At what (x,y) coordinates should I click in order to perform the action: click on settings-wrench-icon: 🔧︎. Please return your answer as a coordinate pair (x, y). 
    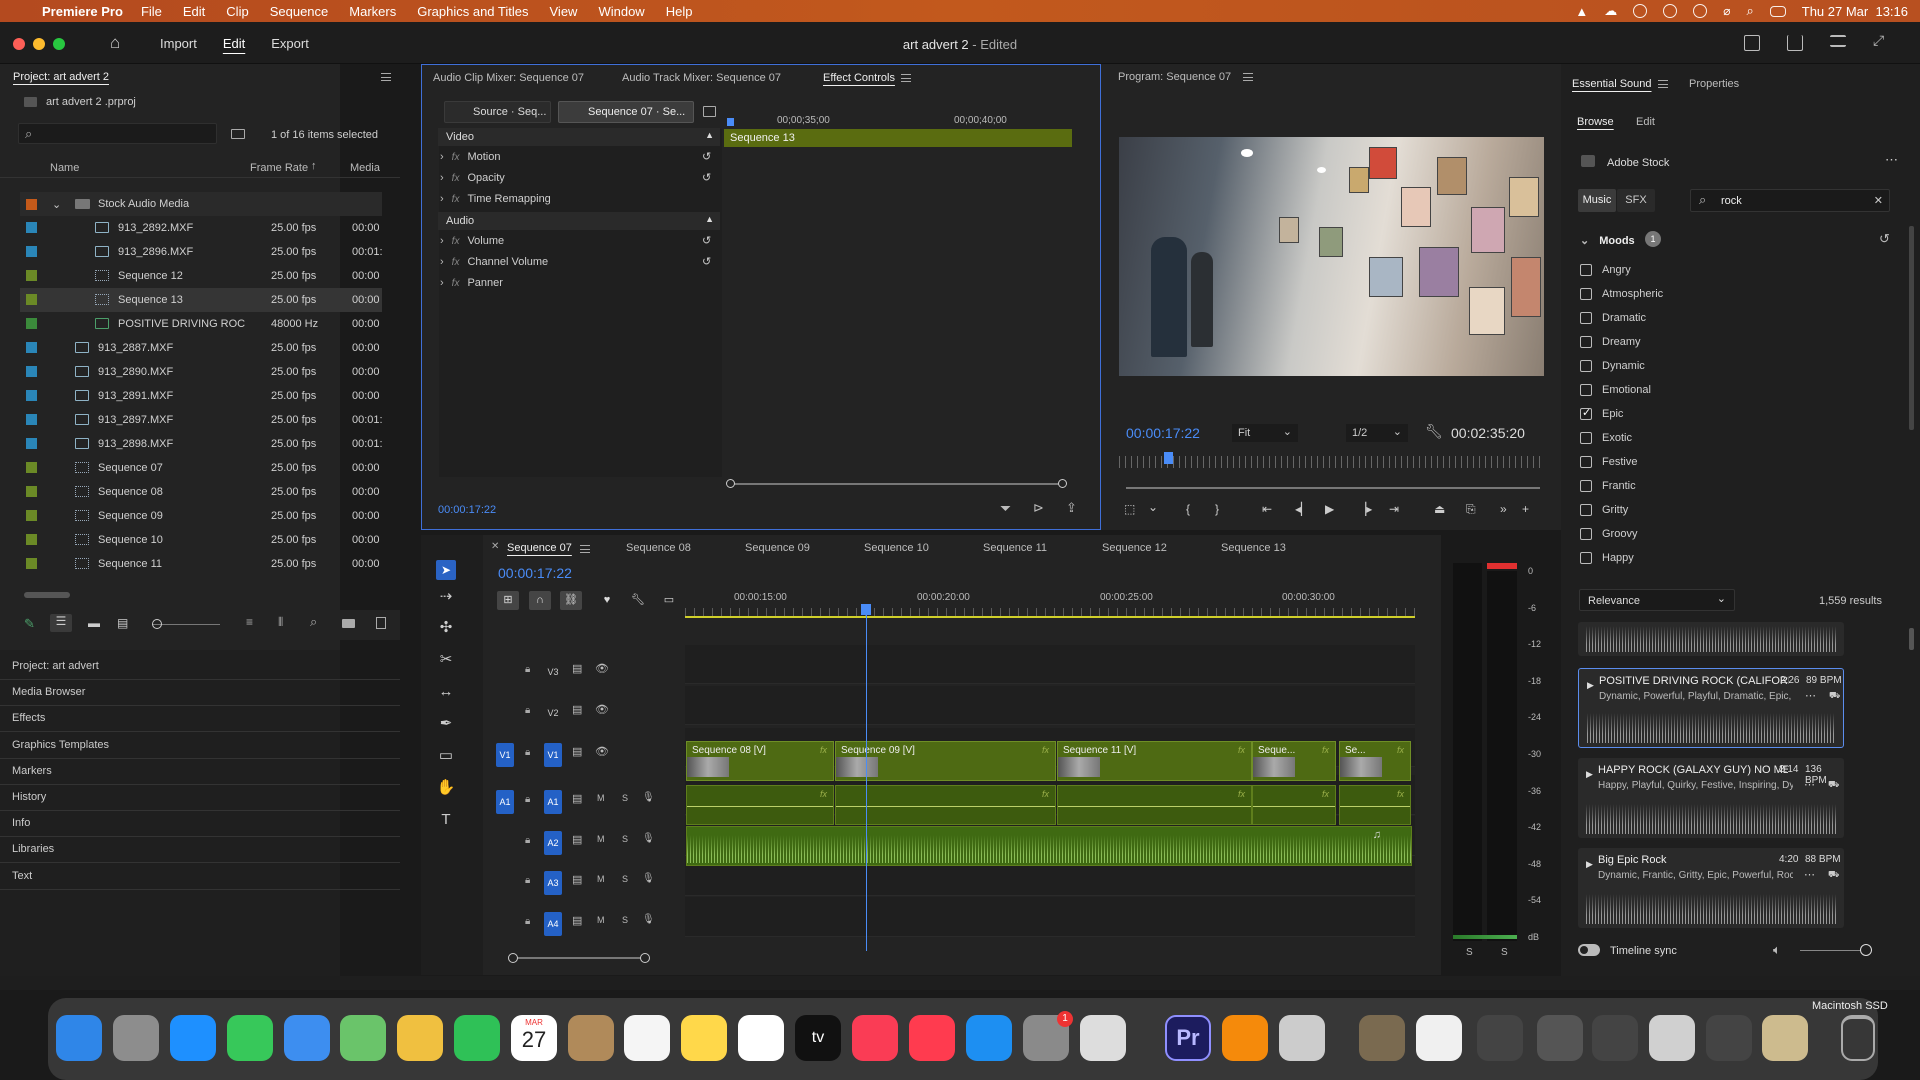
    Looking at the image, I should click on (1434, 431).